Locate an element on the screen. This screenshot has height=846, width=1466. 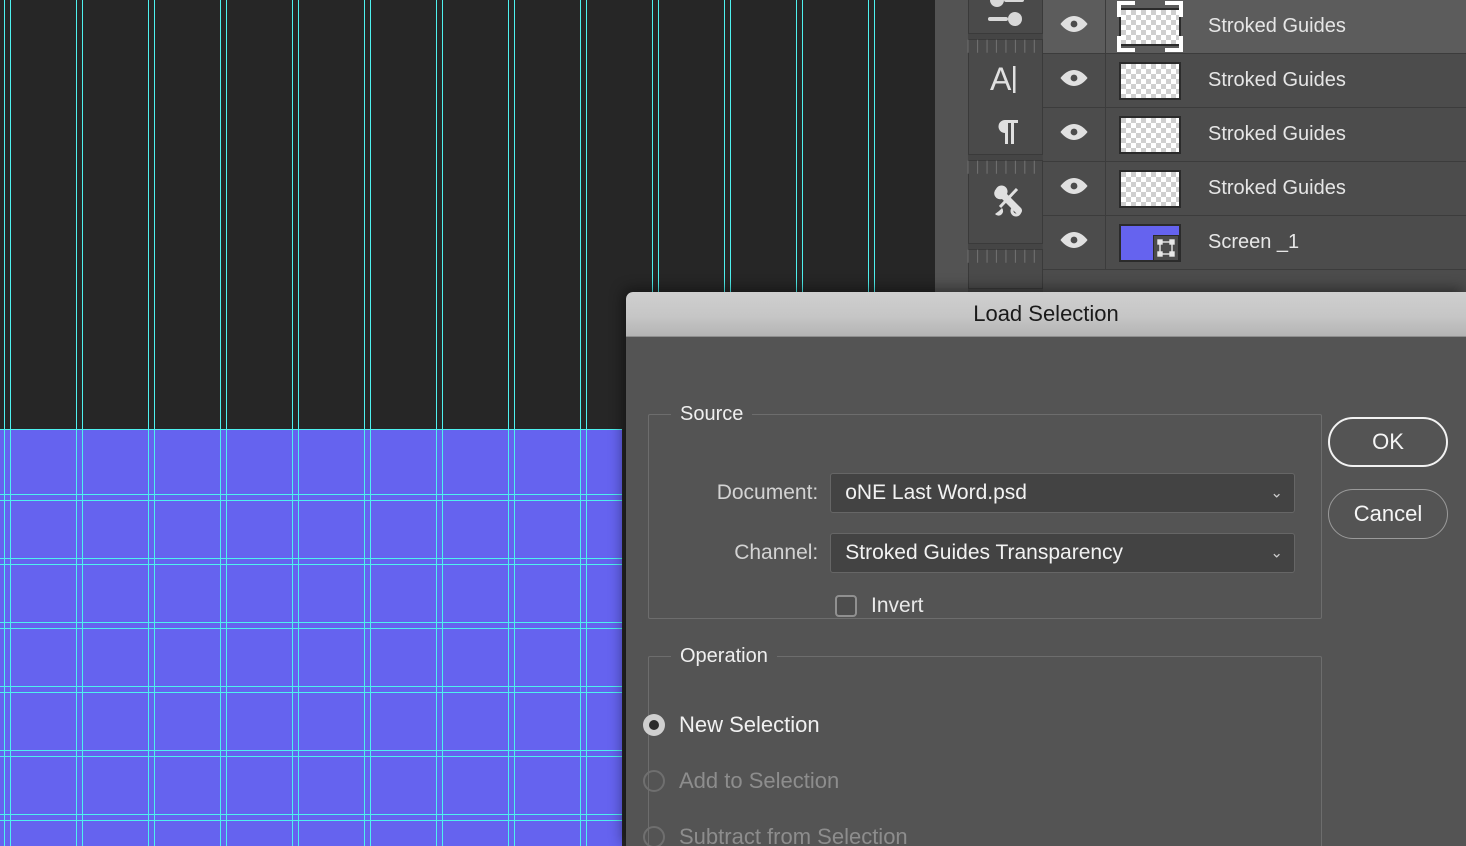
invert-label: Invert is located at coordinates (897, 605).